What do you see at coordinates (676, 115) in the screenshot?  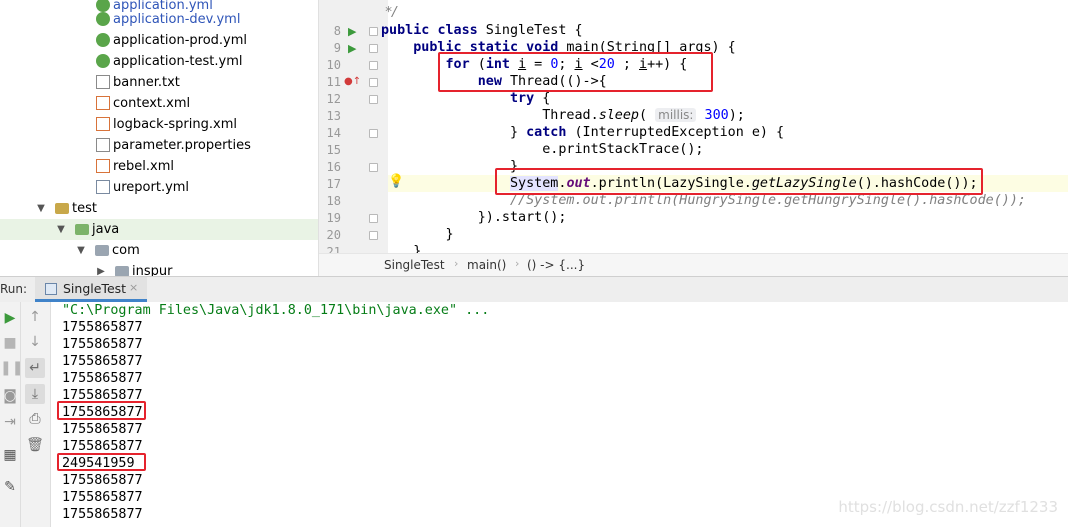 I see `param-hint: millis:` at bounding box center [676, 115].